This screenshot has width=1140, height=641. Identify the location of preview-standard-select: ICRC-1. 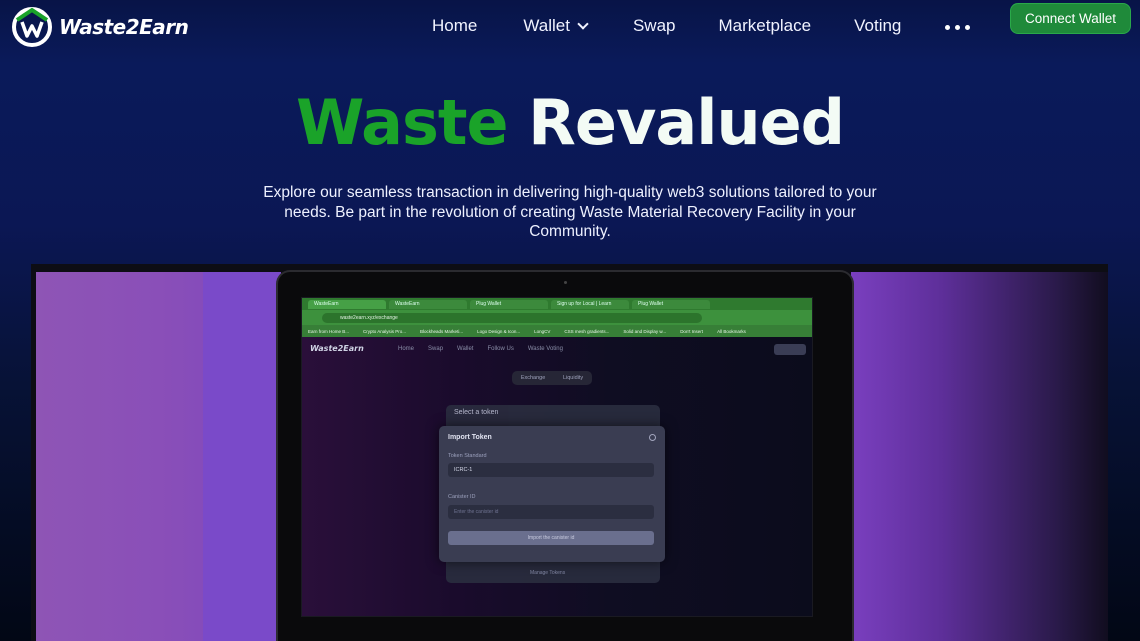
(551, 470).